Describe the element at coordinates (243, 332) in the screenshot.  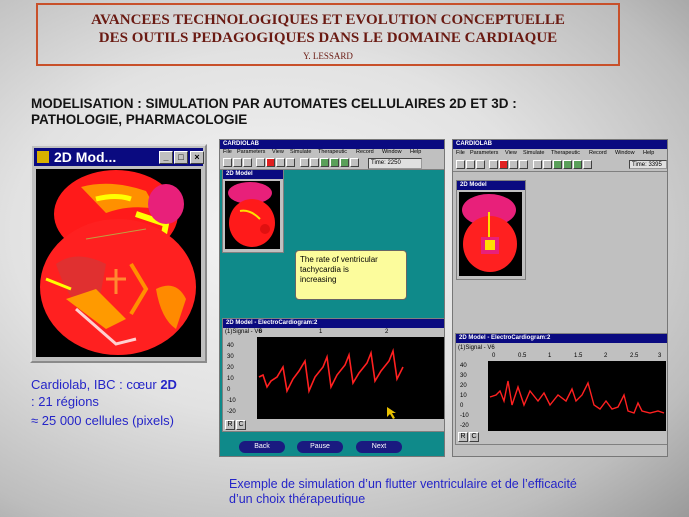
I see `signal-label: (1)Signal - V6` at that location.